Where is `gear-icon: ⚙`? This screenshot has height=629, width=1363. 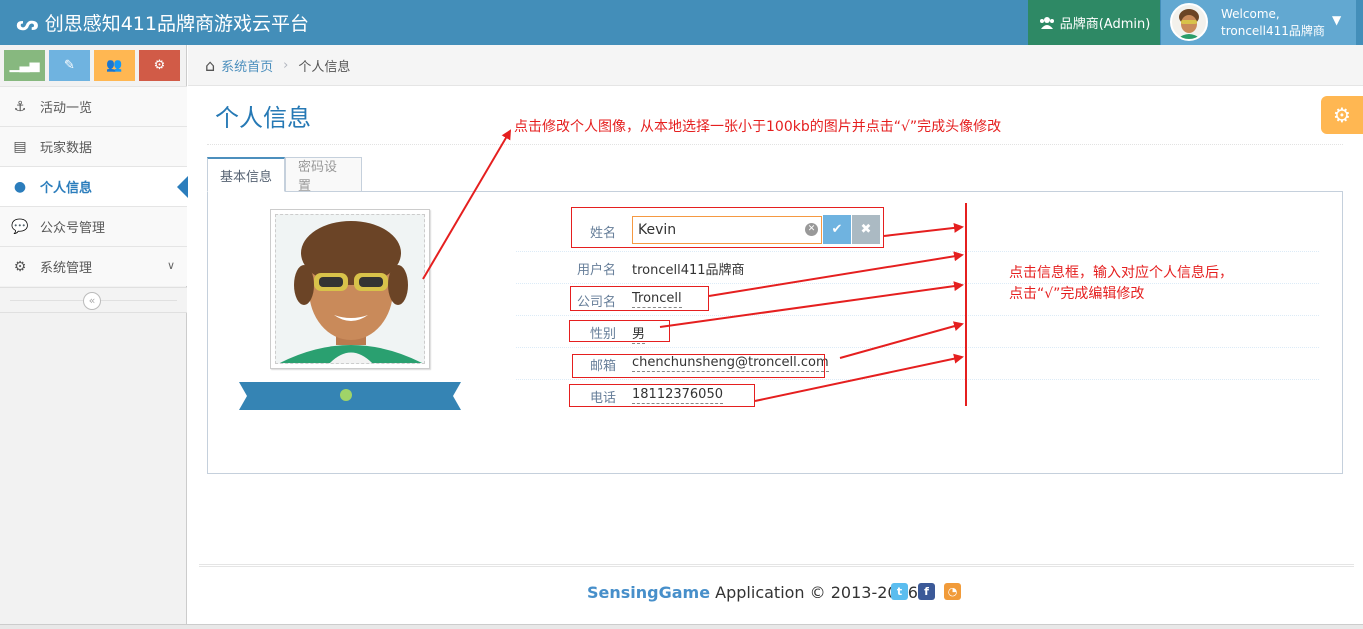
gear-icon: ⚙ is located at coordinates (1342, 115).